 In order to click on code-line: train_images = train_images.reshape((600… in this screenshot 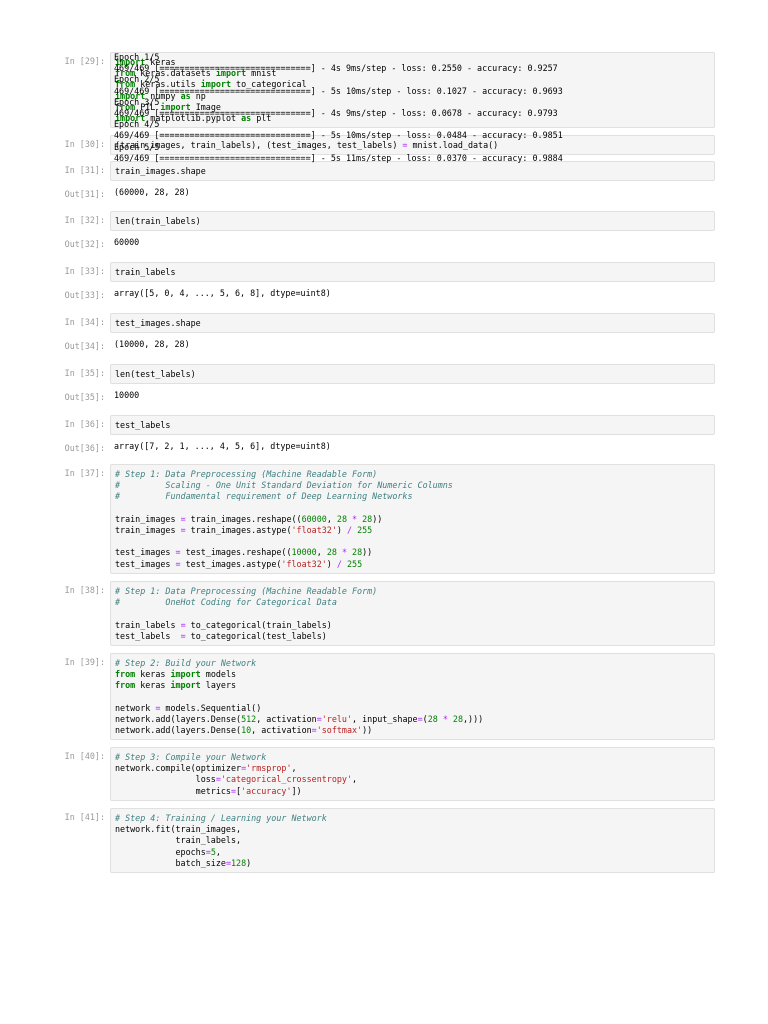, I will do `click(412, 519)`.